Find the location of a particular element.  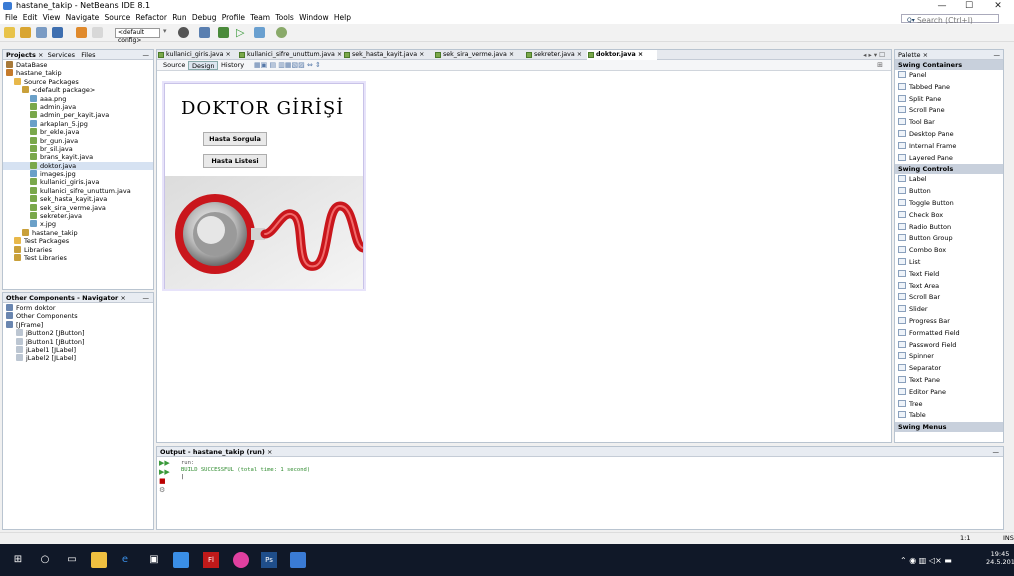

tree-item: br_sil.java is located at coordinates (78, 148).